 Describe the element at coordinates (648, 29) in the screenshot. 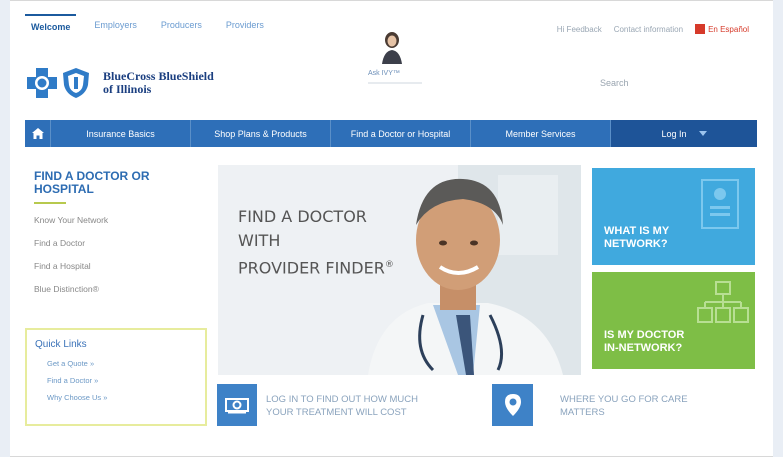

I see `contact-link: Contact information` at that location.